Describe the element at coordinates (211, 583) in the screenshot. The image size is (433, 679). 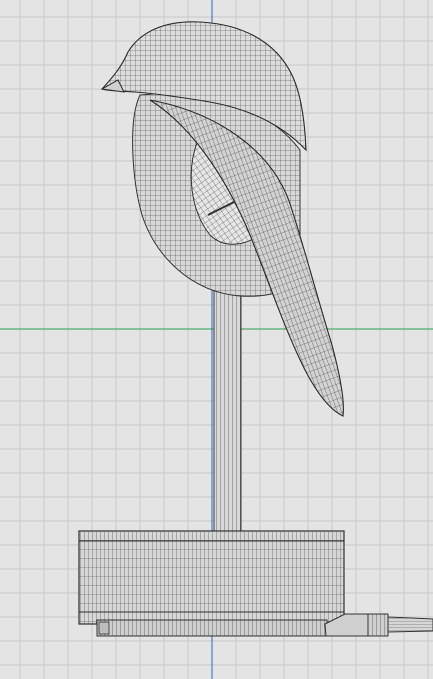
I see `round-base` at that location.